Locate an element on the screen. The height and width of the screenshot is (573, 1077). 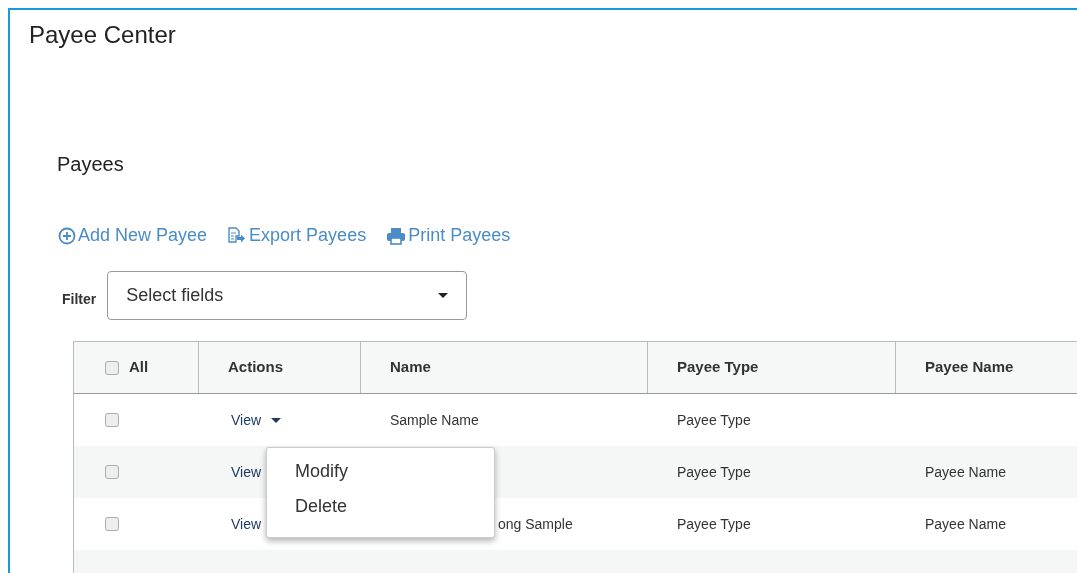
menu-item: Modify is located at coordinates (321, 471).